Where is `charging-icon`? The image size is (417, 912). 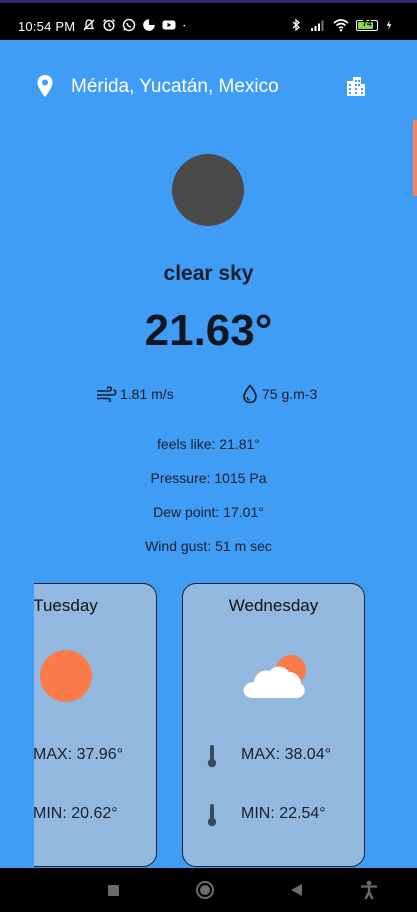
charging-icon is located at coordinates (389, 25).